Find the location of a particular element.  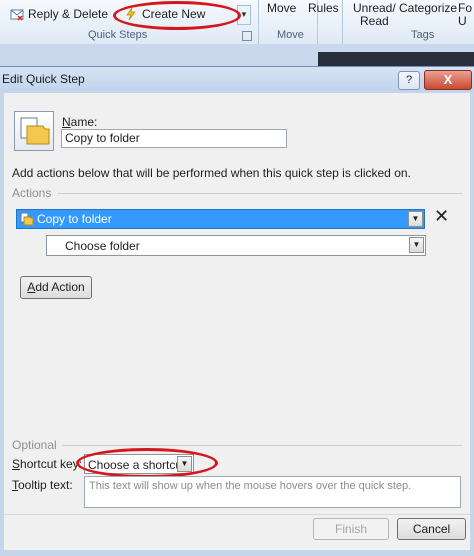

optional-heading: Optional is located at coordinates (34, 445).